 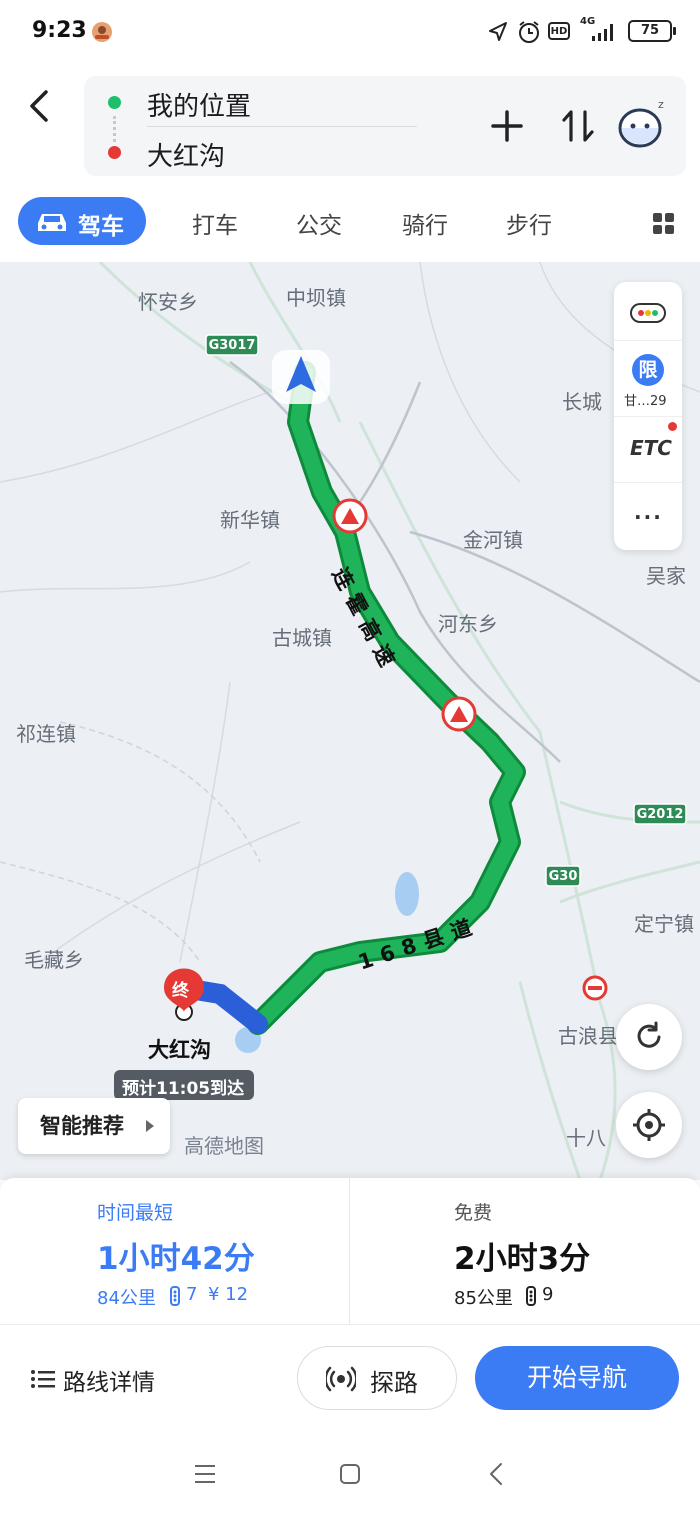 What do you see at coordinates (227, 1007) in the screenshot?
I see `route-final-segment` at bounding box center [227, 1007].